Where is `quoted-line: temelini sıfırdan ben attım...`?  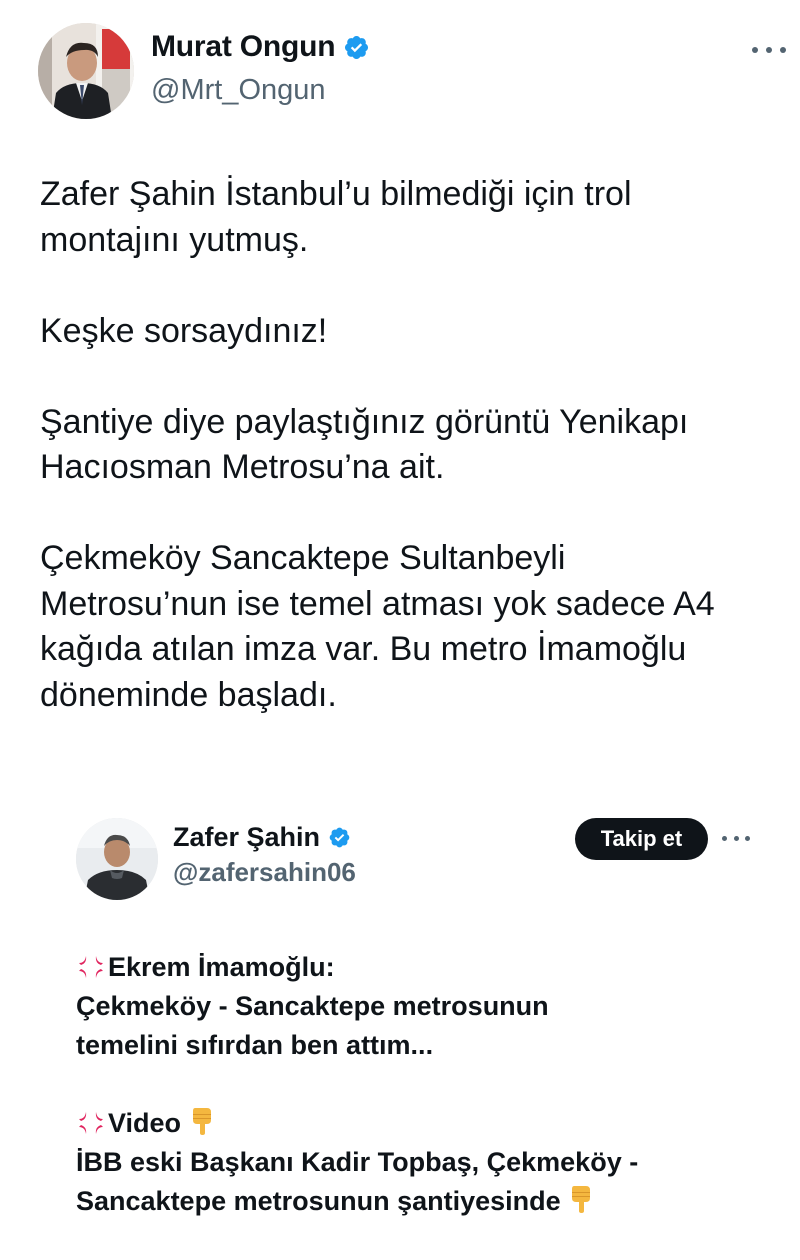
quoted-line: temelini sıfırdan ben attım... is located at coordinates (255, 1045).